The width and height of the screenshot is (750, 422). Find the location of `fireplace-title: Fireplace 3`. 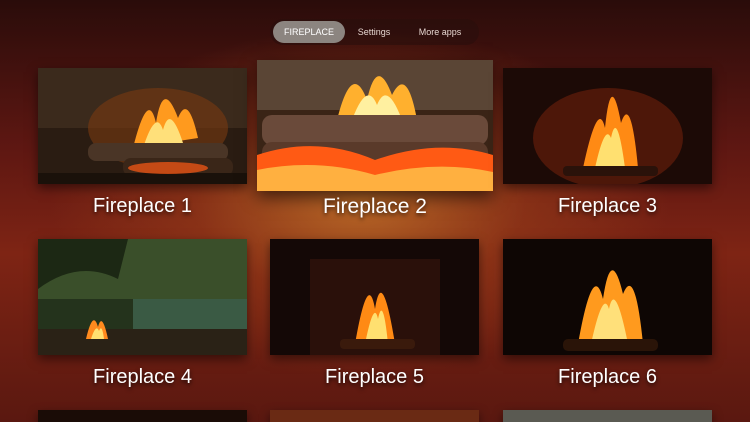

fireplace-title: Fireplace 3 is located at coordinates (607, 206).